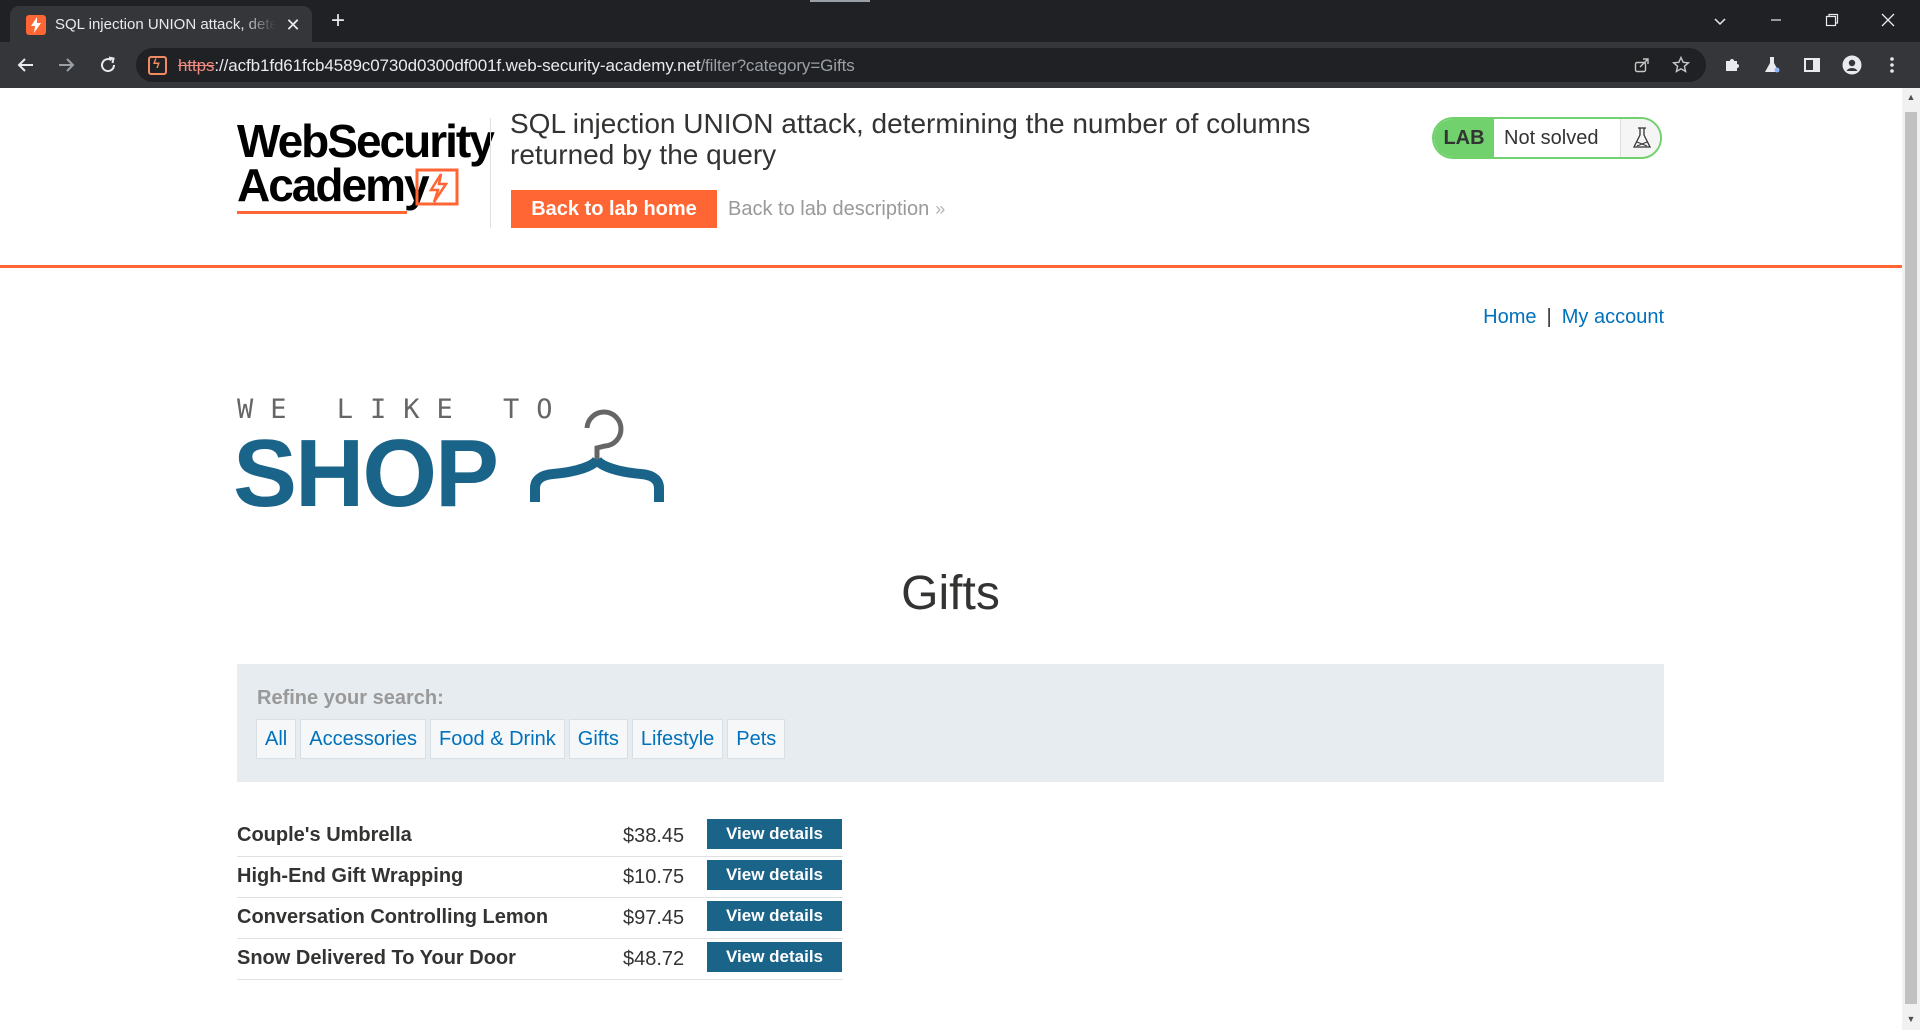  I want to click on forward-arrow-icon, so click(66, 65).